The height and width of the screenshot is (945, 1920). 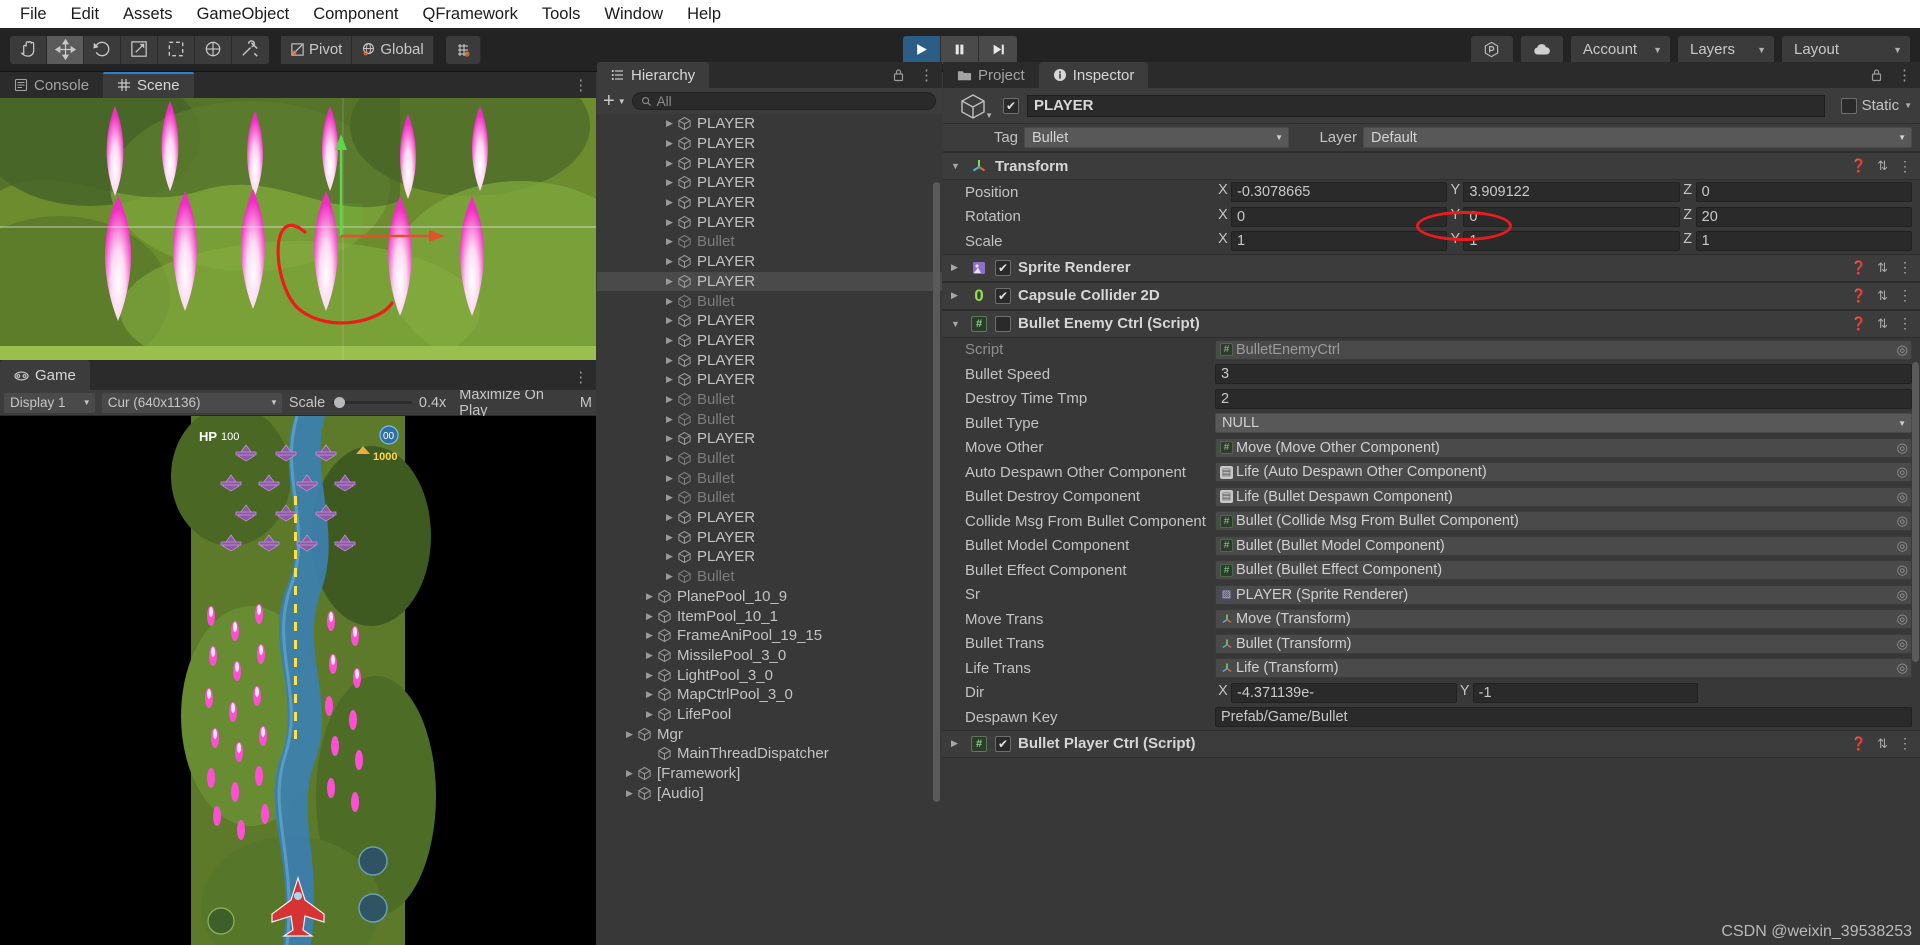 I want to click on object-reference-field: # Bullet (Bullet Model Component) ◎, so click(x=1563, y=545).